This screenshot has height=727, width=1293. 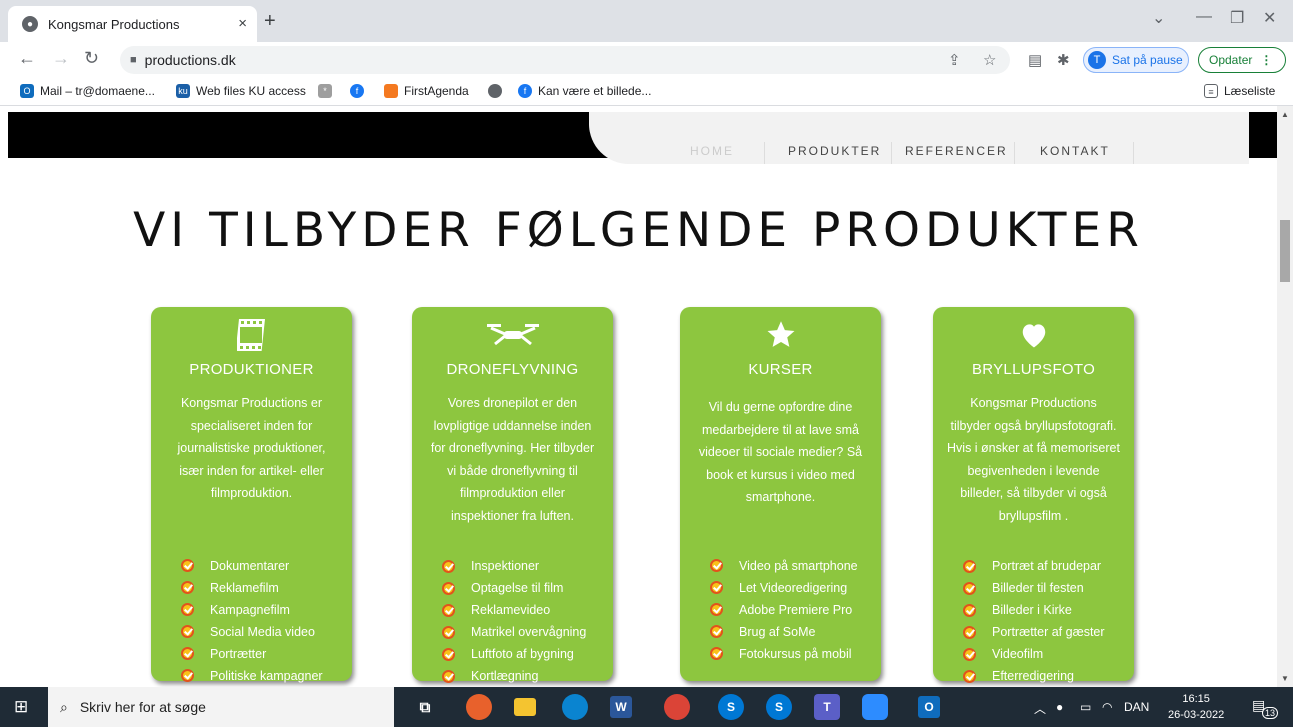 I want to click on globe-icon, so click(x=495, y=91).